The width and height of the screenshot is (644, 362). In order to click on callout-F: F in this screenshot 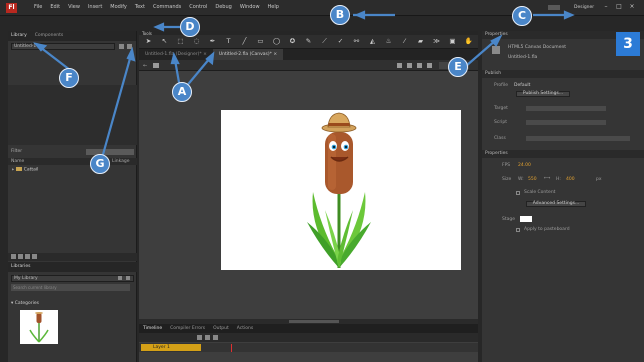, I will do `click(69, 78)`.